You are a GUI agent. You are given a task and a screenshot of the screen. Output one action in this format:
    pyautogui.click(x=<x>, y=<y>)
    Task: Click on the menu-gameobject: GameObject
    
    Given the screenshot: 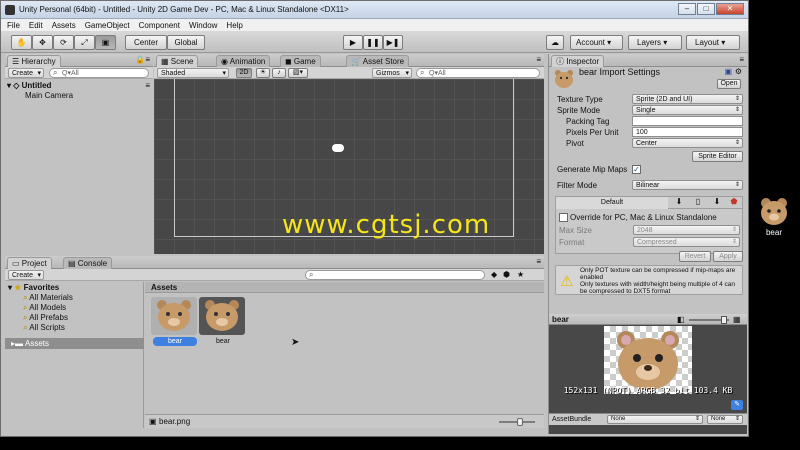 What is the action you would take?
    pyautogui.click(x=107, y=25)
    